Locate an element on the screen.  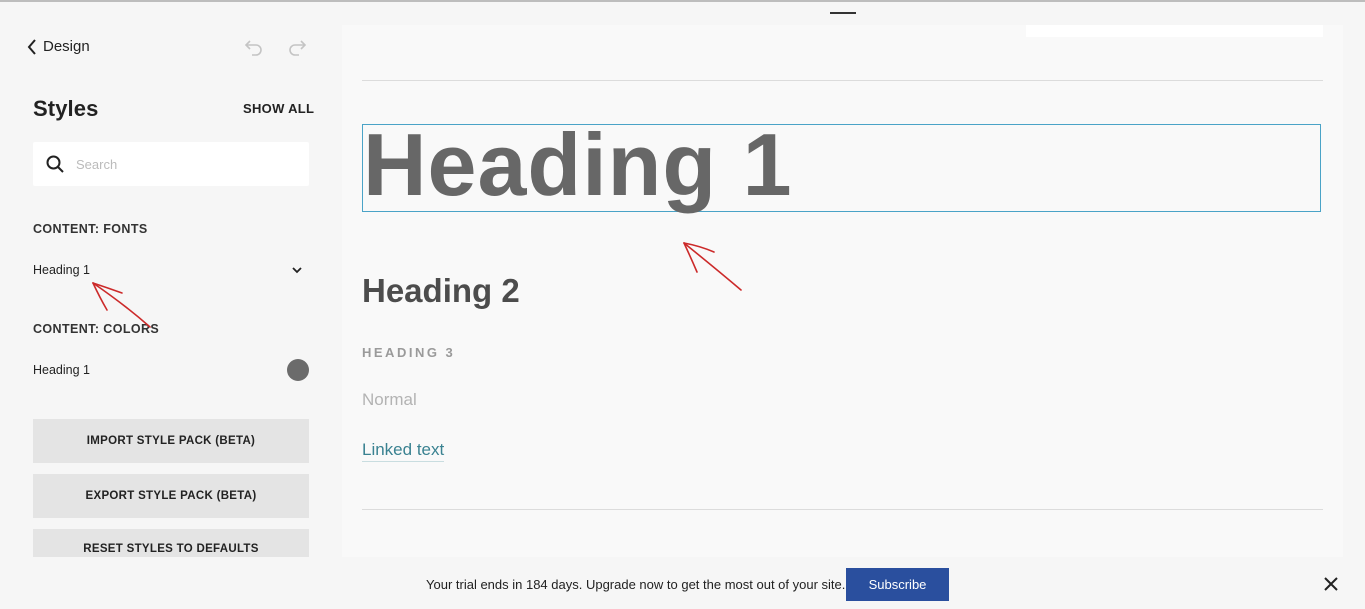
drag-handle is located at coordinates (843, 13).